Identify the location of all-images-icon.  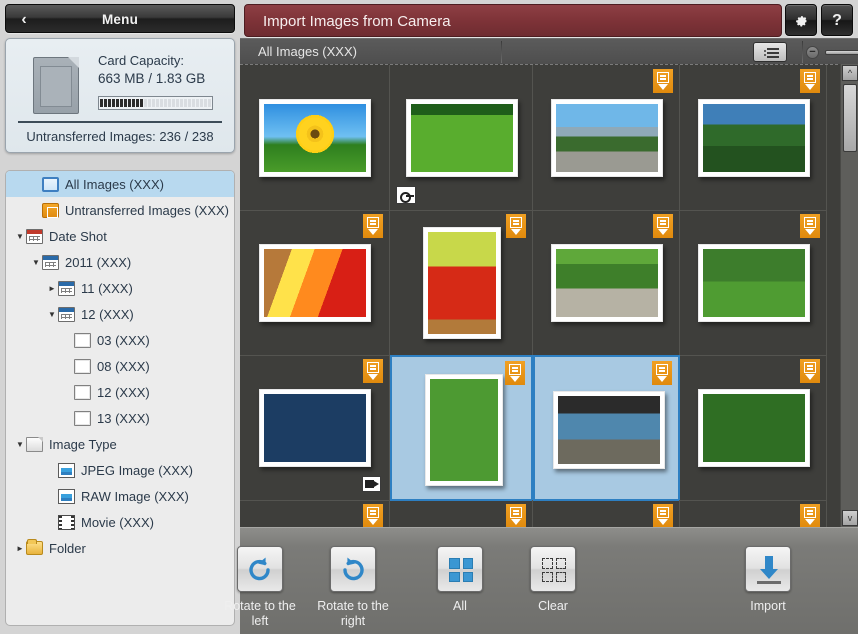
(50, 184).